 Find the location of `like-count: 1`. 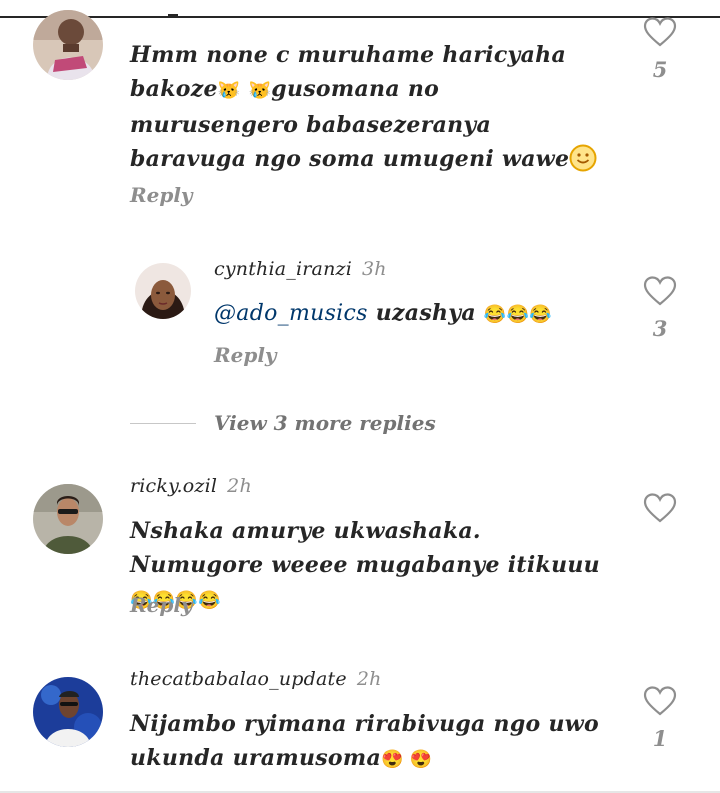

like-count: 1 is located at coordinates (660, 738).